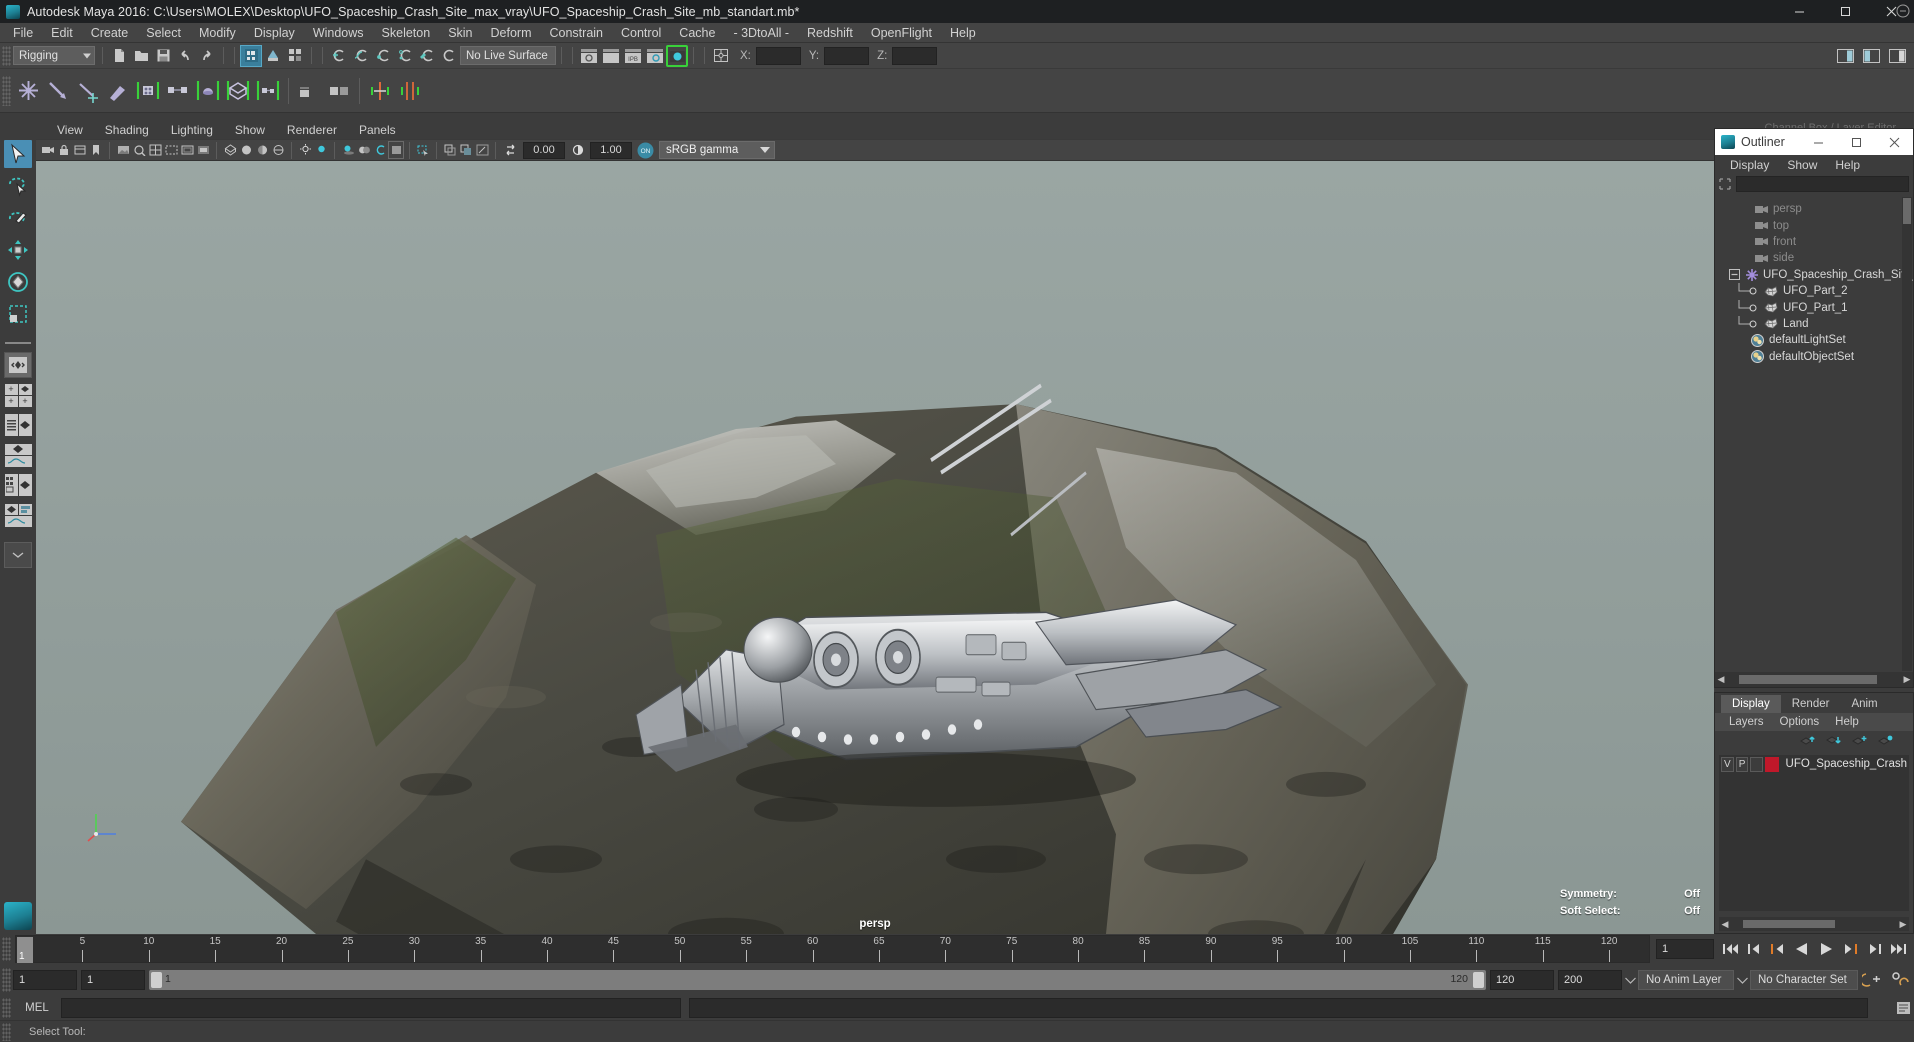  I want to click on shelf-grip, so click(6, 90).